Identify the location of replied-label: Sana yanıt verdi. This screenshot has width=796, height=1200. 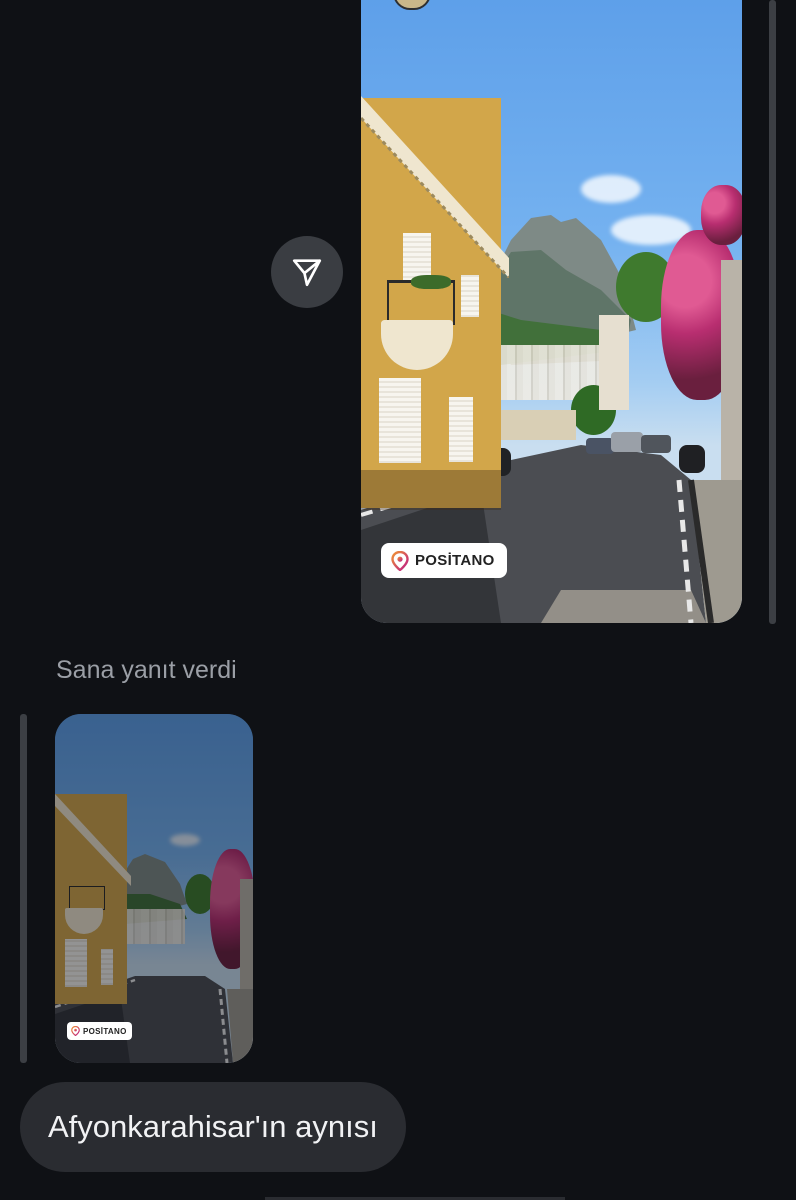
(146, 670).